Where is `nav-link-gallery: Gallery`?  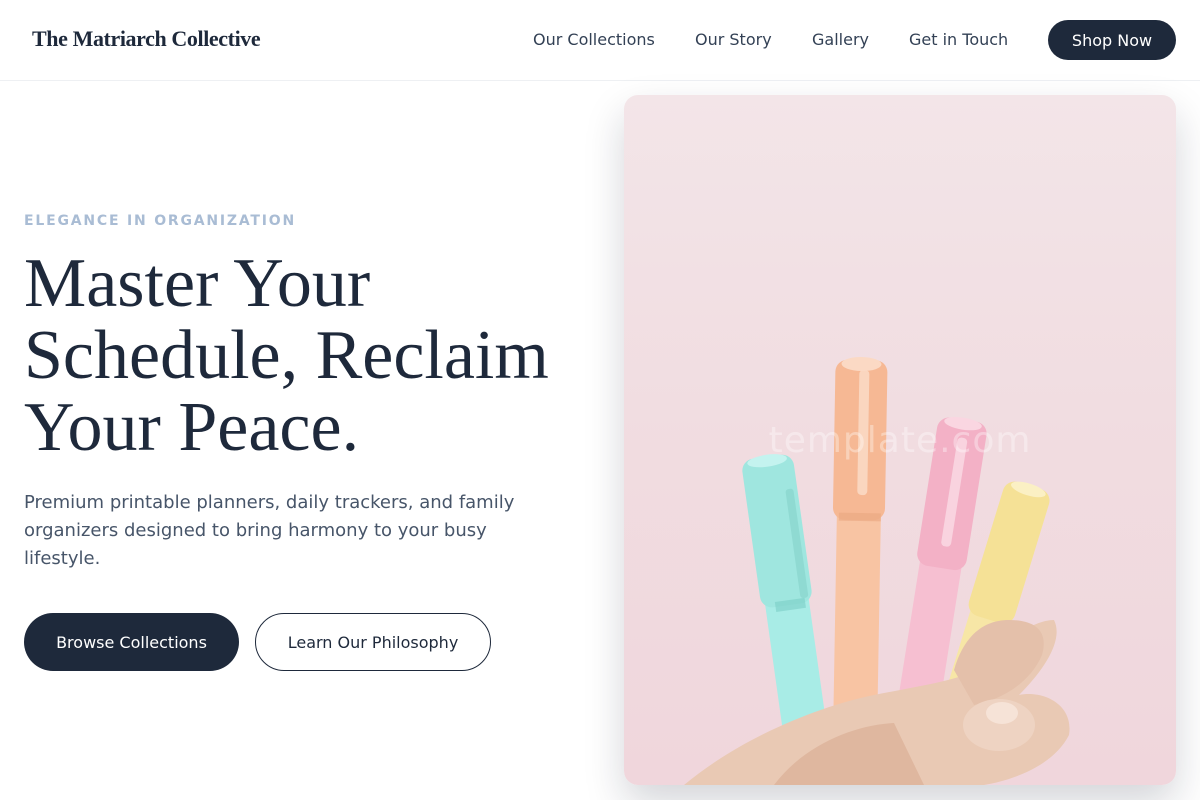
nav-link-gallery: Gallery is located at coordinates (840, 39).